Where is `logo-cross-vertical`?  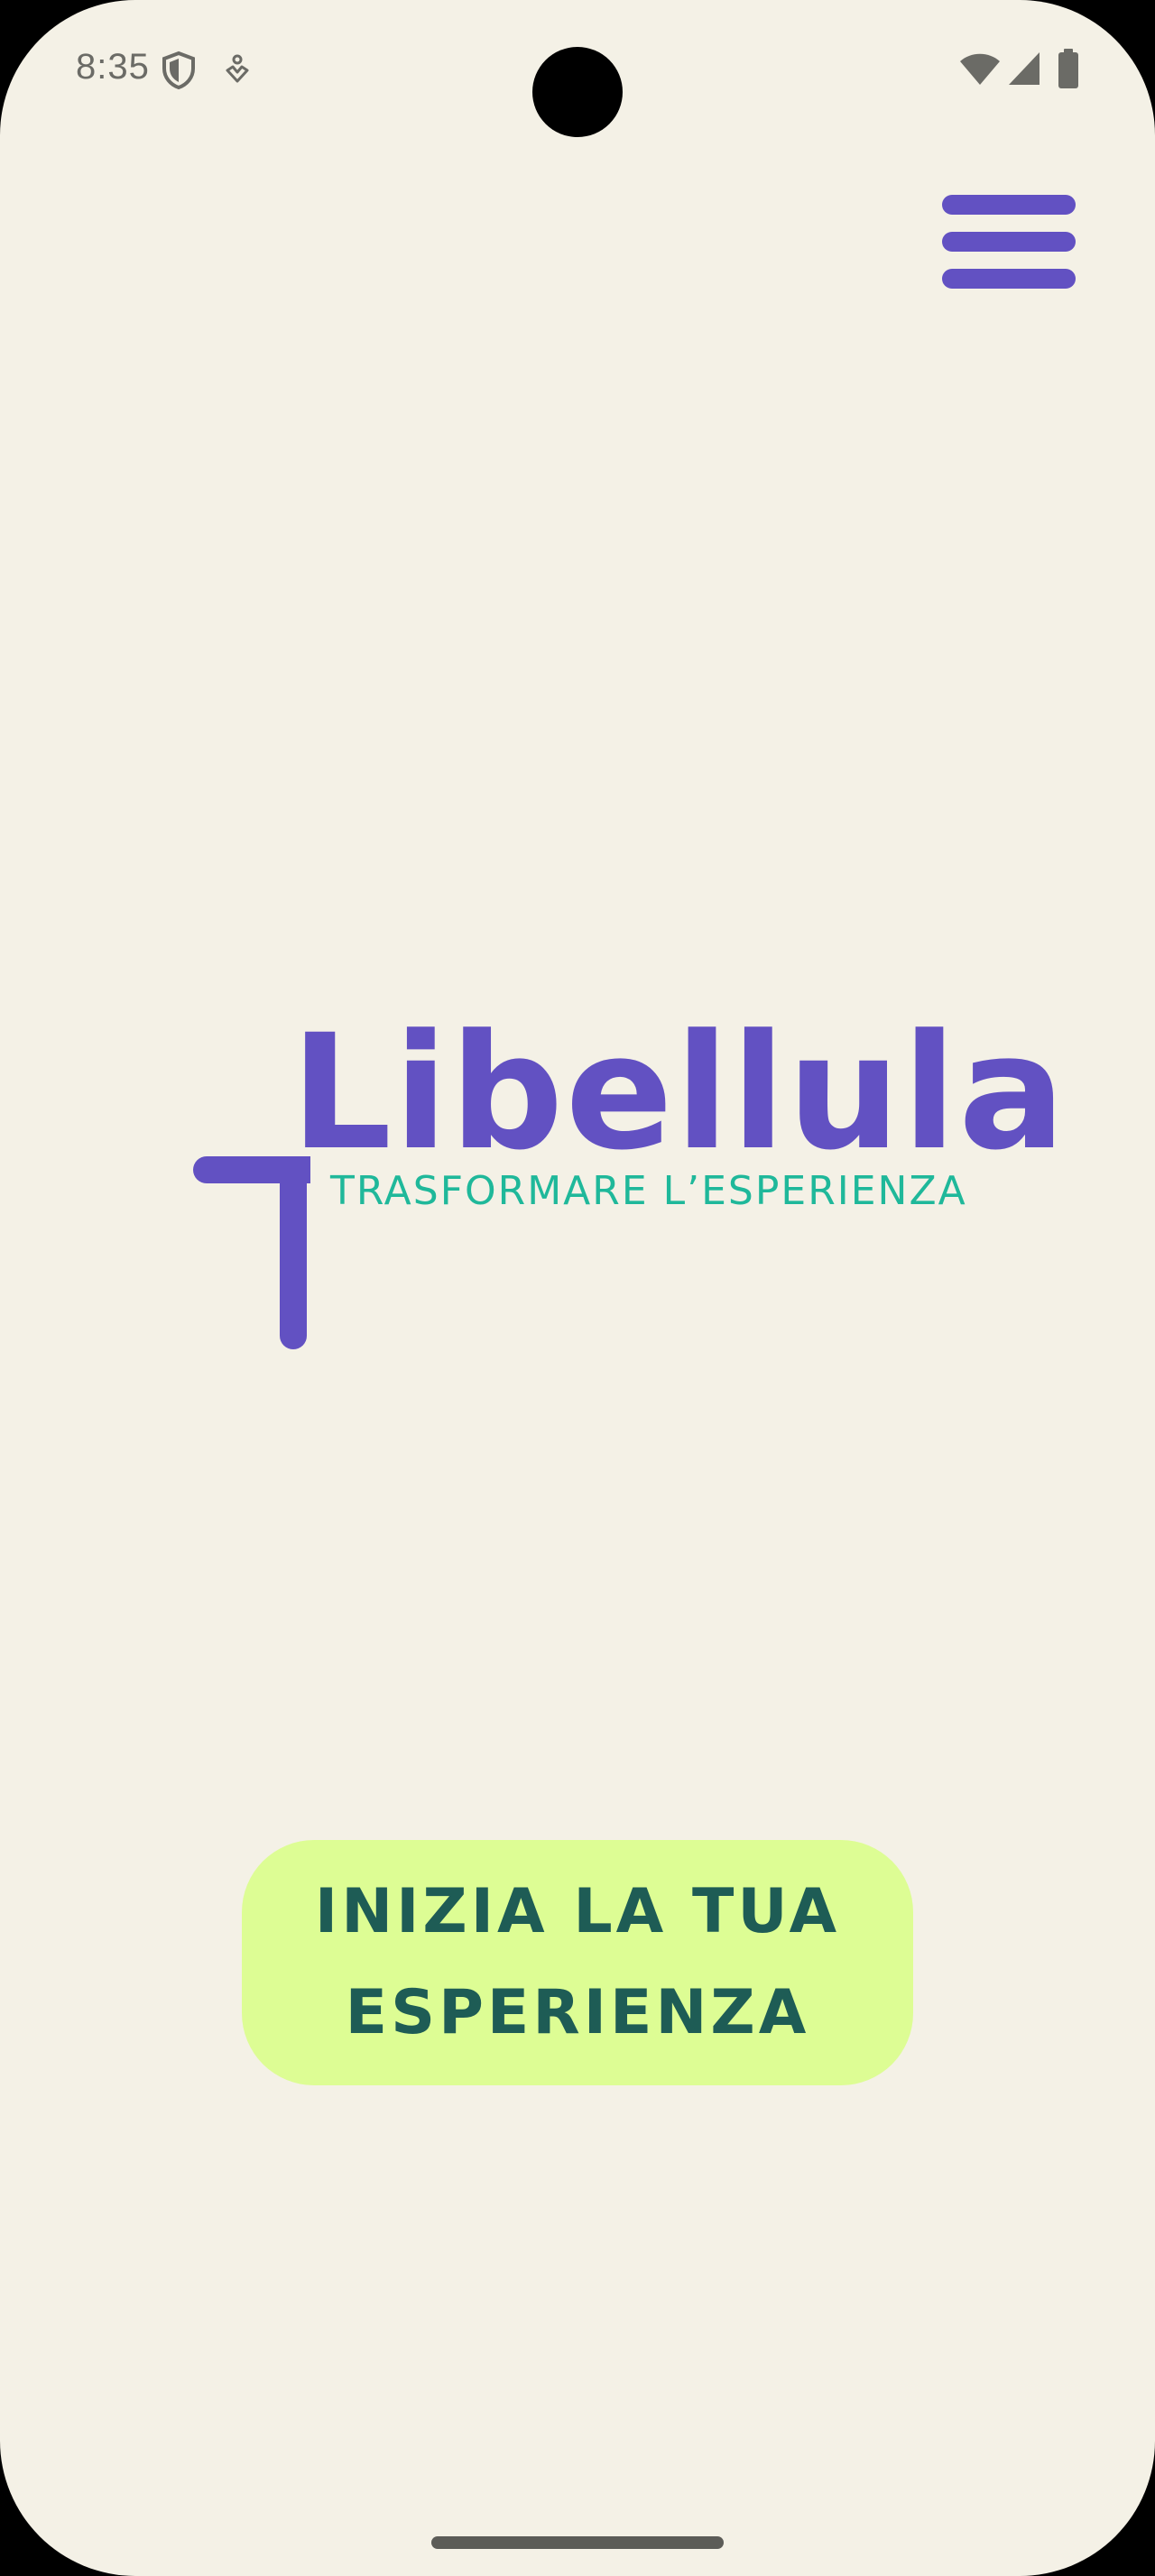
logo-cross-vertical is located at coordinates (293, 1253).